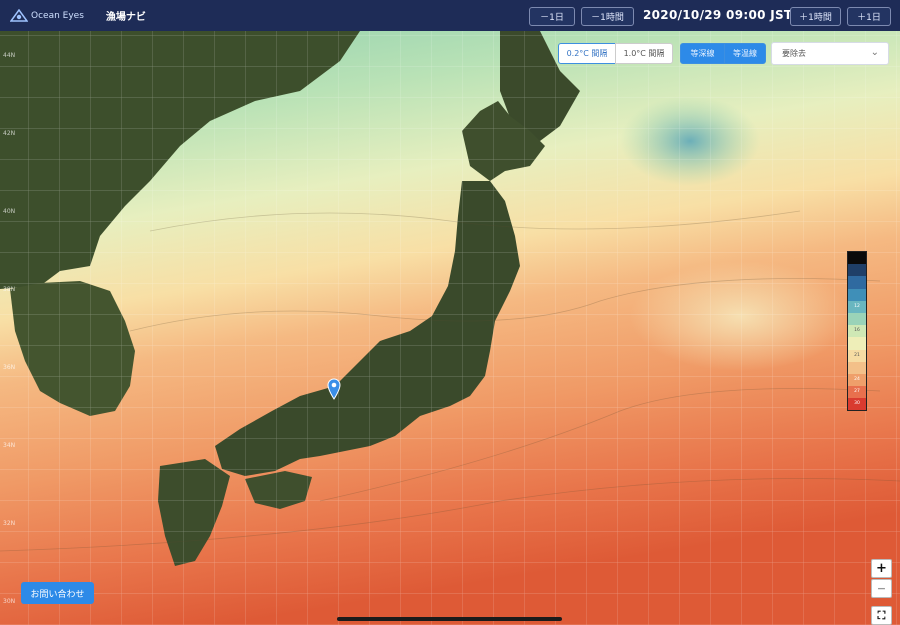 The width and height of the screenshot is (900, 625). Describe the element at coordinates (9, 523) in the screenshot. I see `svg-text: 32N` at that location.